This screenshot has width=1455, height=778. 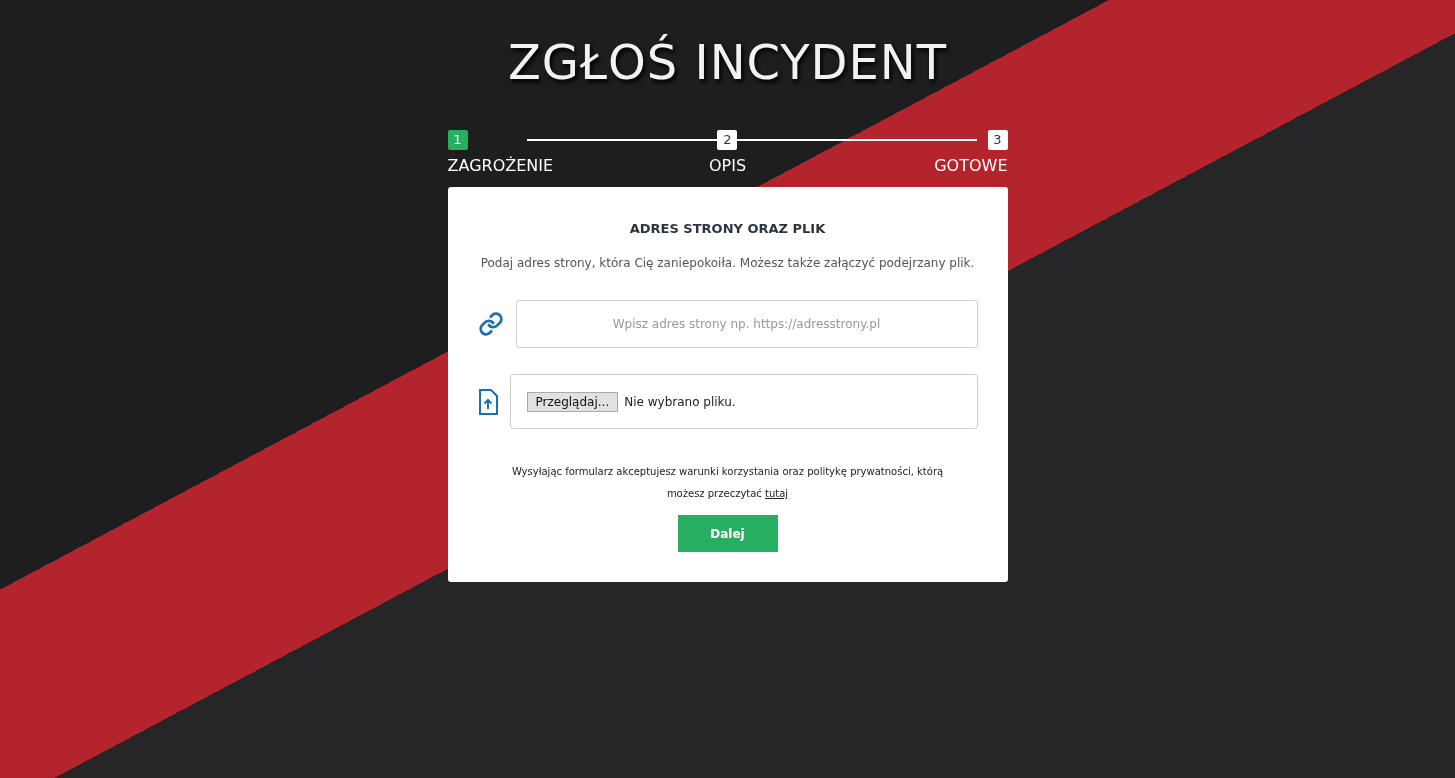 What do you see at coordinates (727, 140) in the screenshot?
I see `step-number: 2` at bounding box center [727, 140].